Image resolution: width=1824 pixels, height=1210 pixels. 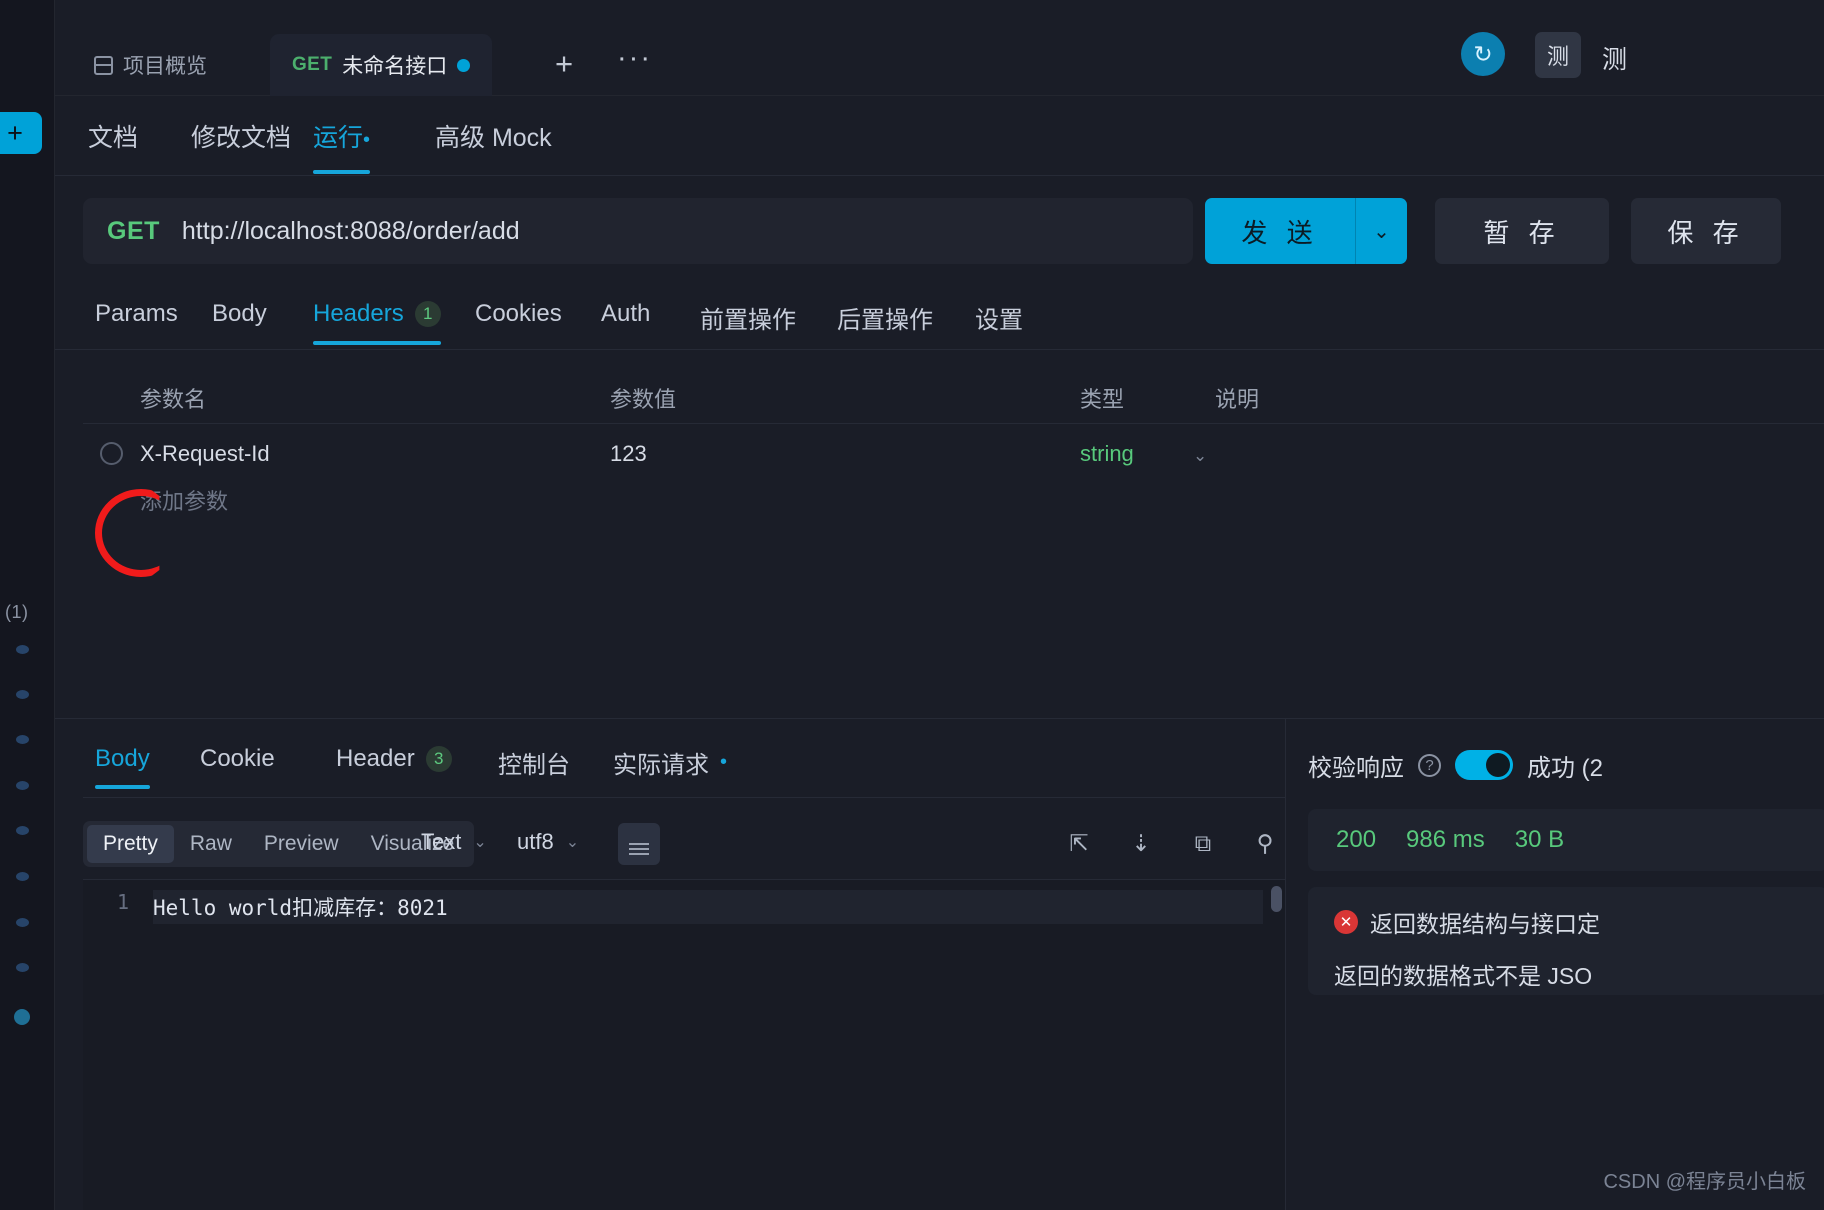 What do you see at coordinates (205, 454) in the screenshot?
I see `param-name-cell: X-Request-Id` at bounding box center [205, 454].